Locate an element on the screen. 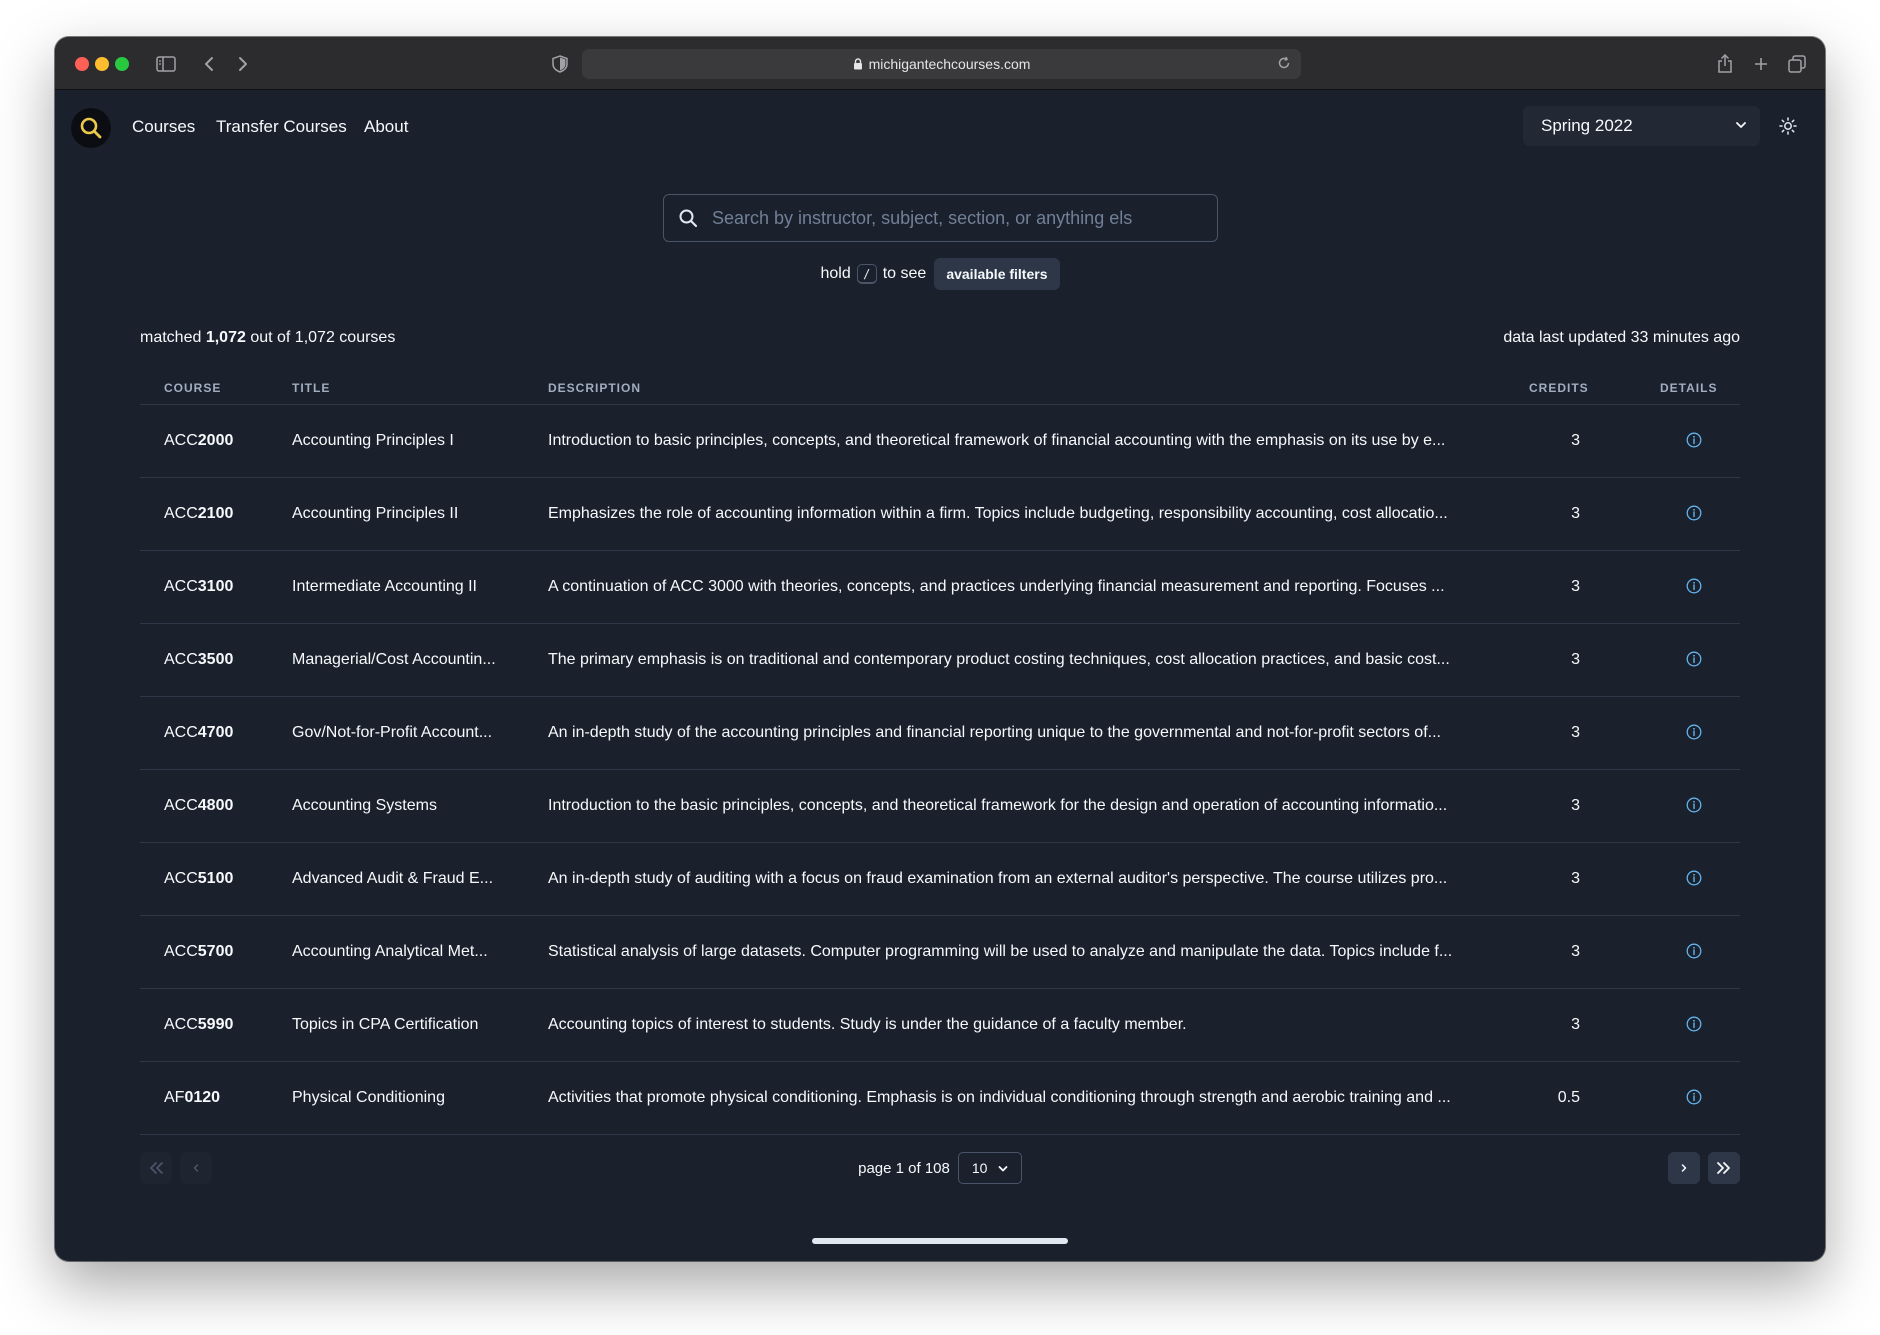  chevron-down-icon is located at coordinates (1741, 125).